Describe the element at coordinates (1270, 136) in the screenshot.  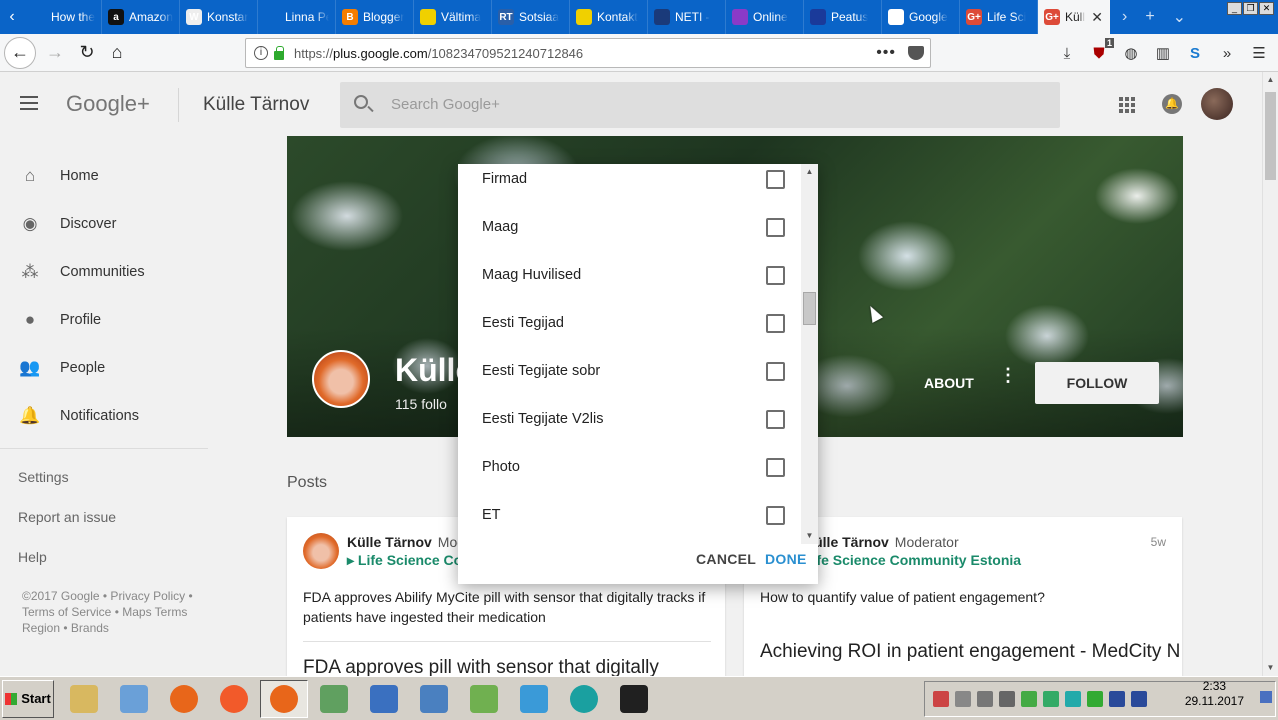
I see `scroll-thumb` at that location.